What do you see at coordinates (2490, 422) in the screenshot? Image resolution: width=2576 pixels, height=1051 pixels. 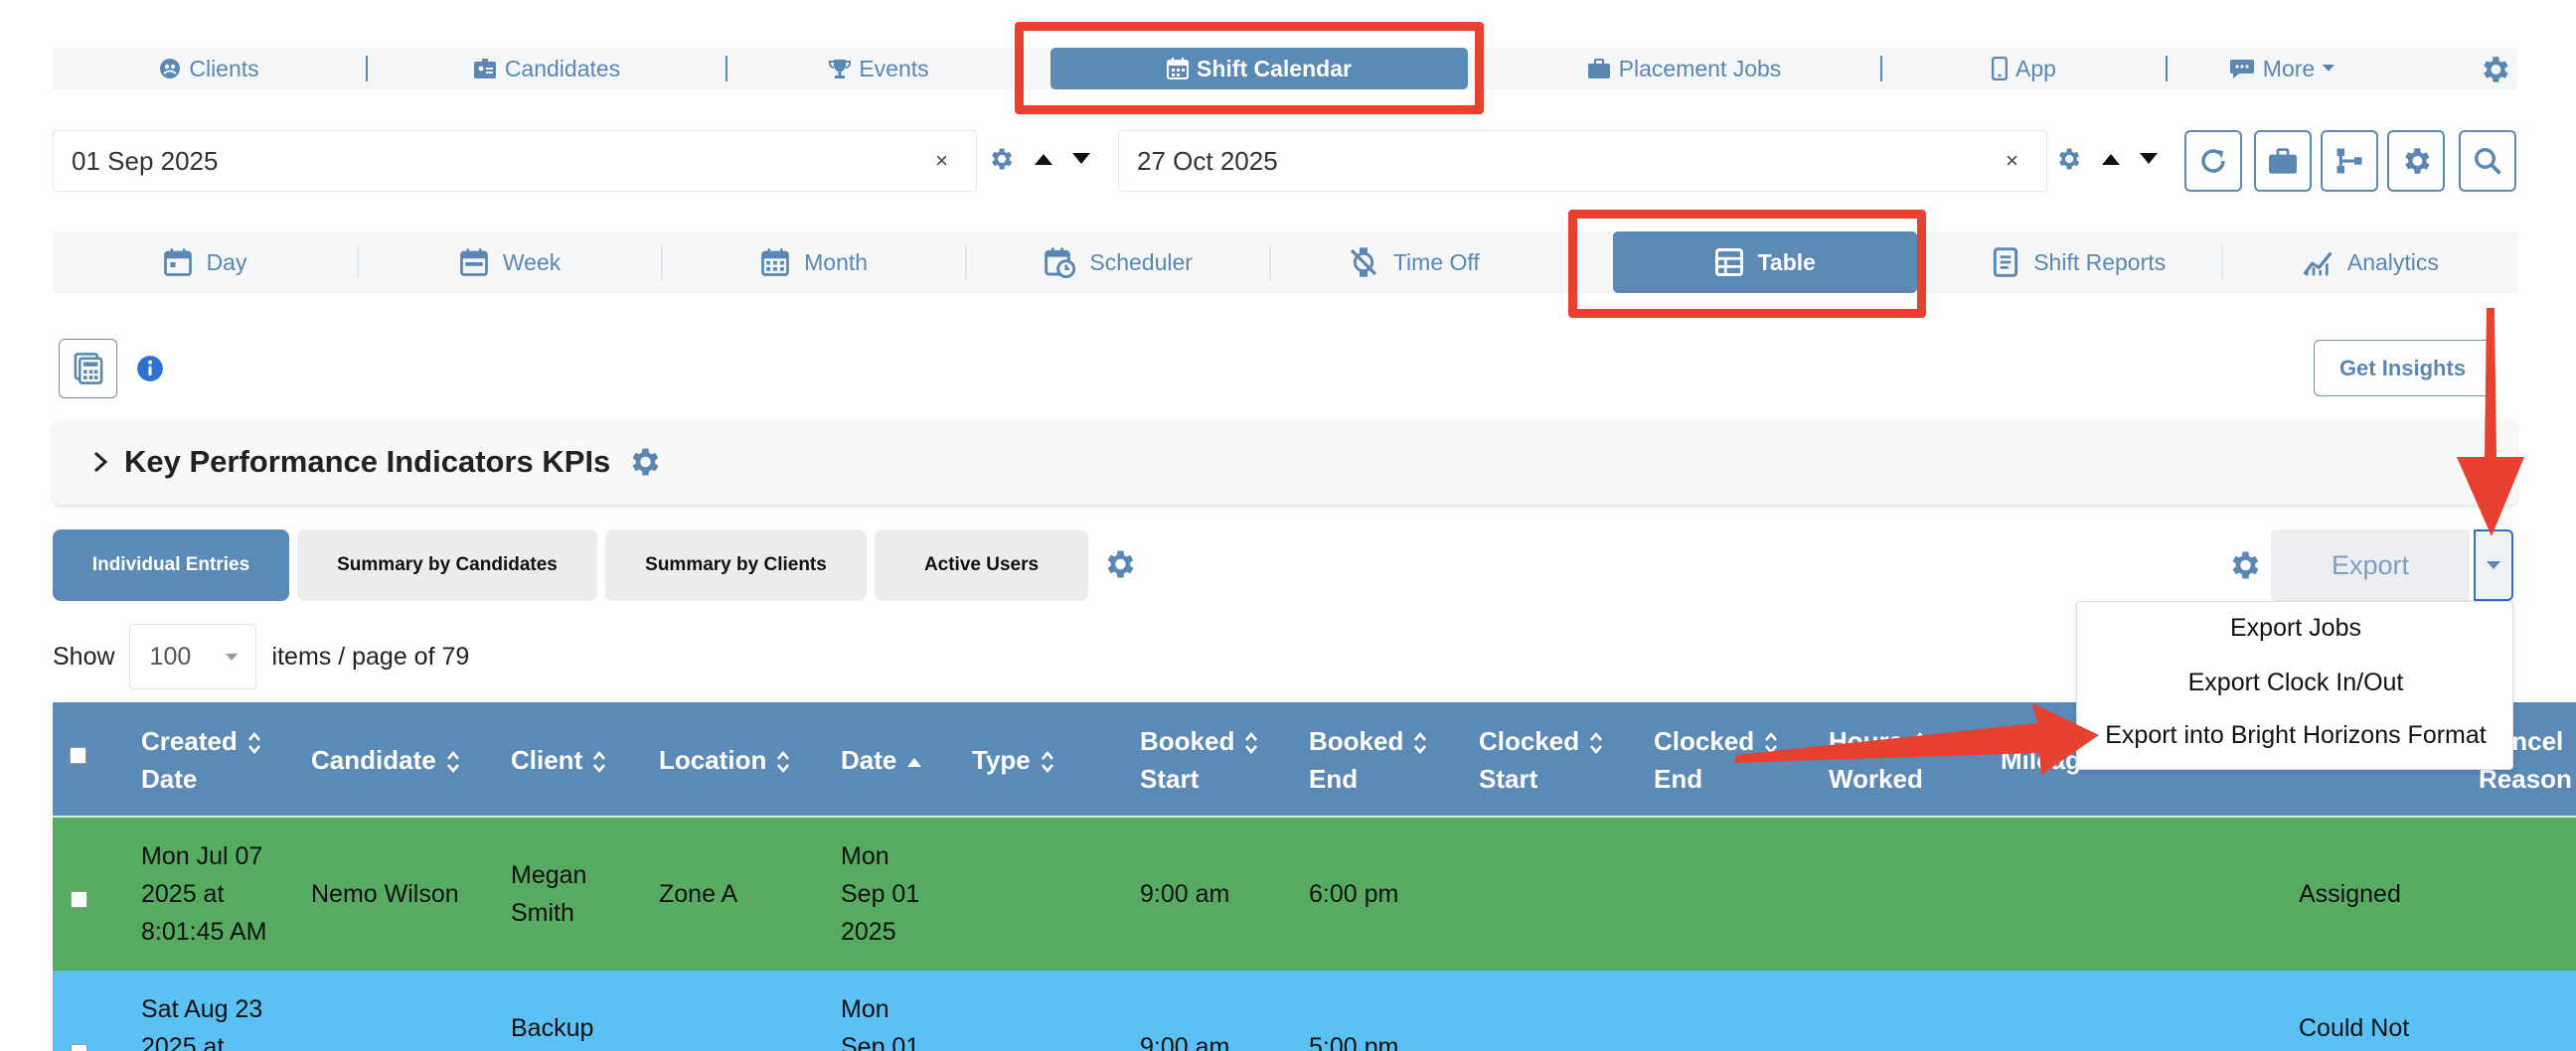 I see `arrow-down-annotation` at bounding box center [2490, 422].